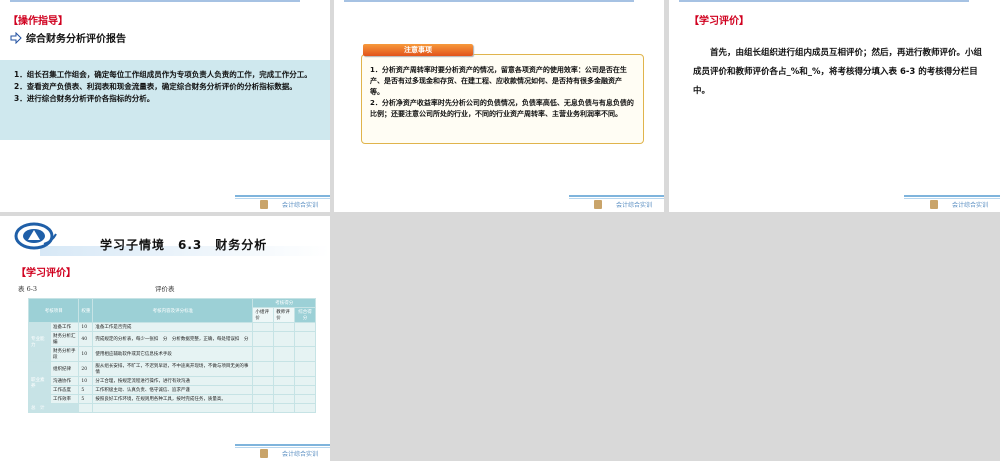 The width and height of the screenshot is (1000, 461). I want to click on table-row: 沟通协作 10 分工合理，按规定流程进行操作，进行有效沟通, so click(172, 381).